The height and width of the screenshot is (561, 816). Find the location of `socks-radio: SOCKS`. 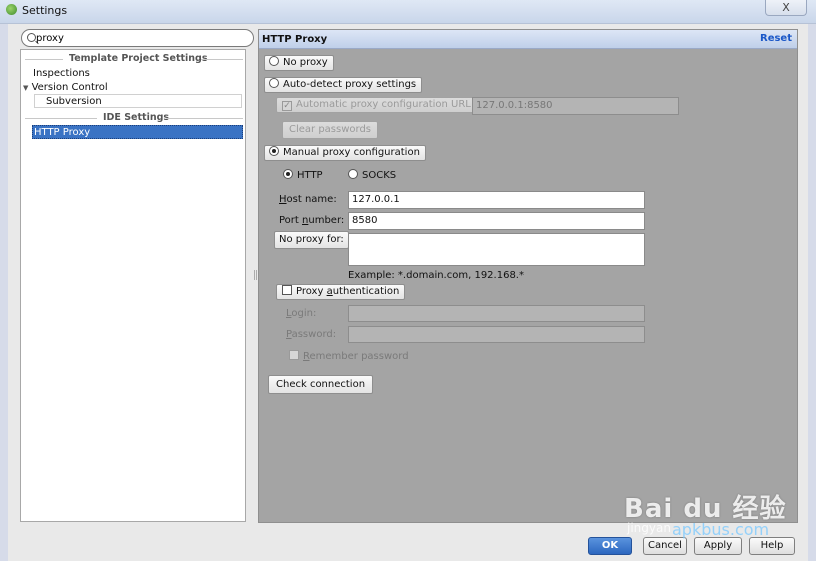

socks-radio: SOCKS is located at coordinates (370, 175).